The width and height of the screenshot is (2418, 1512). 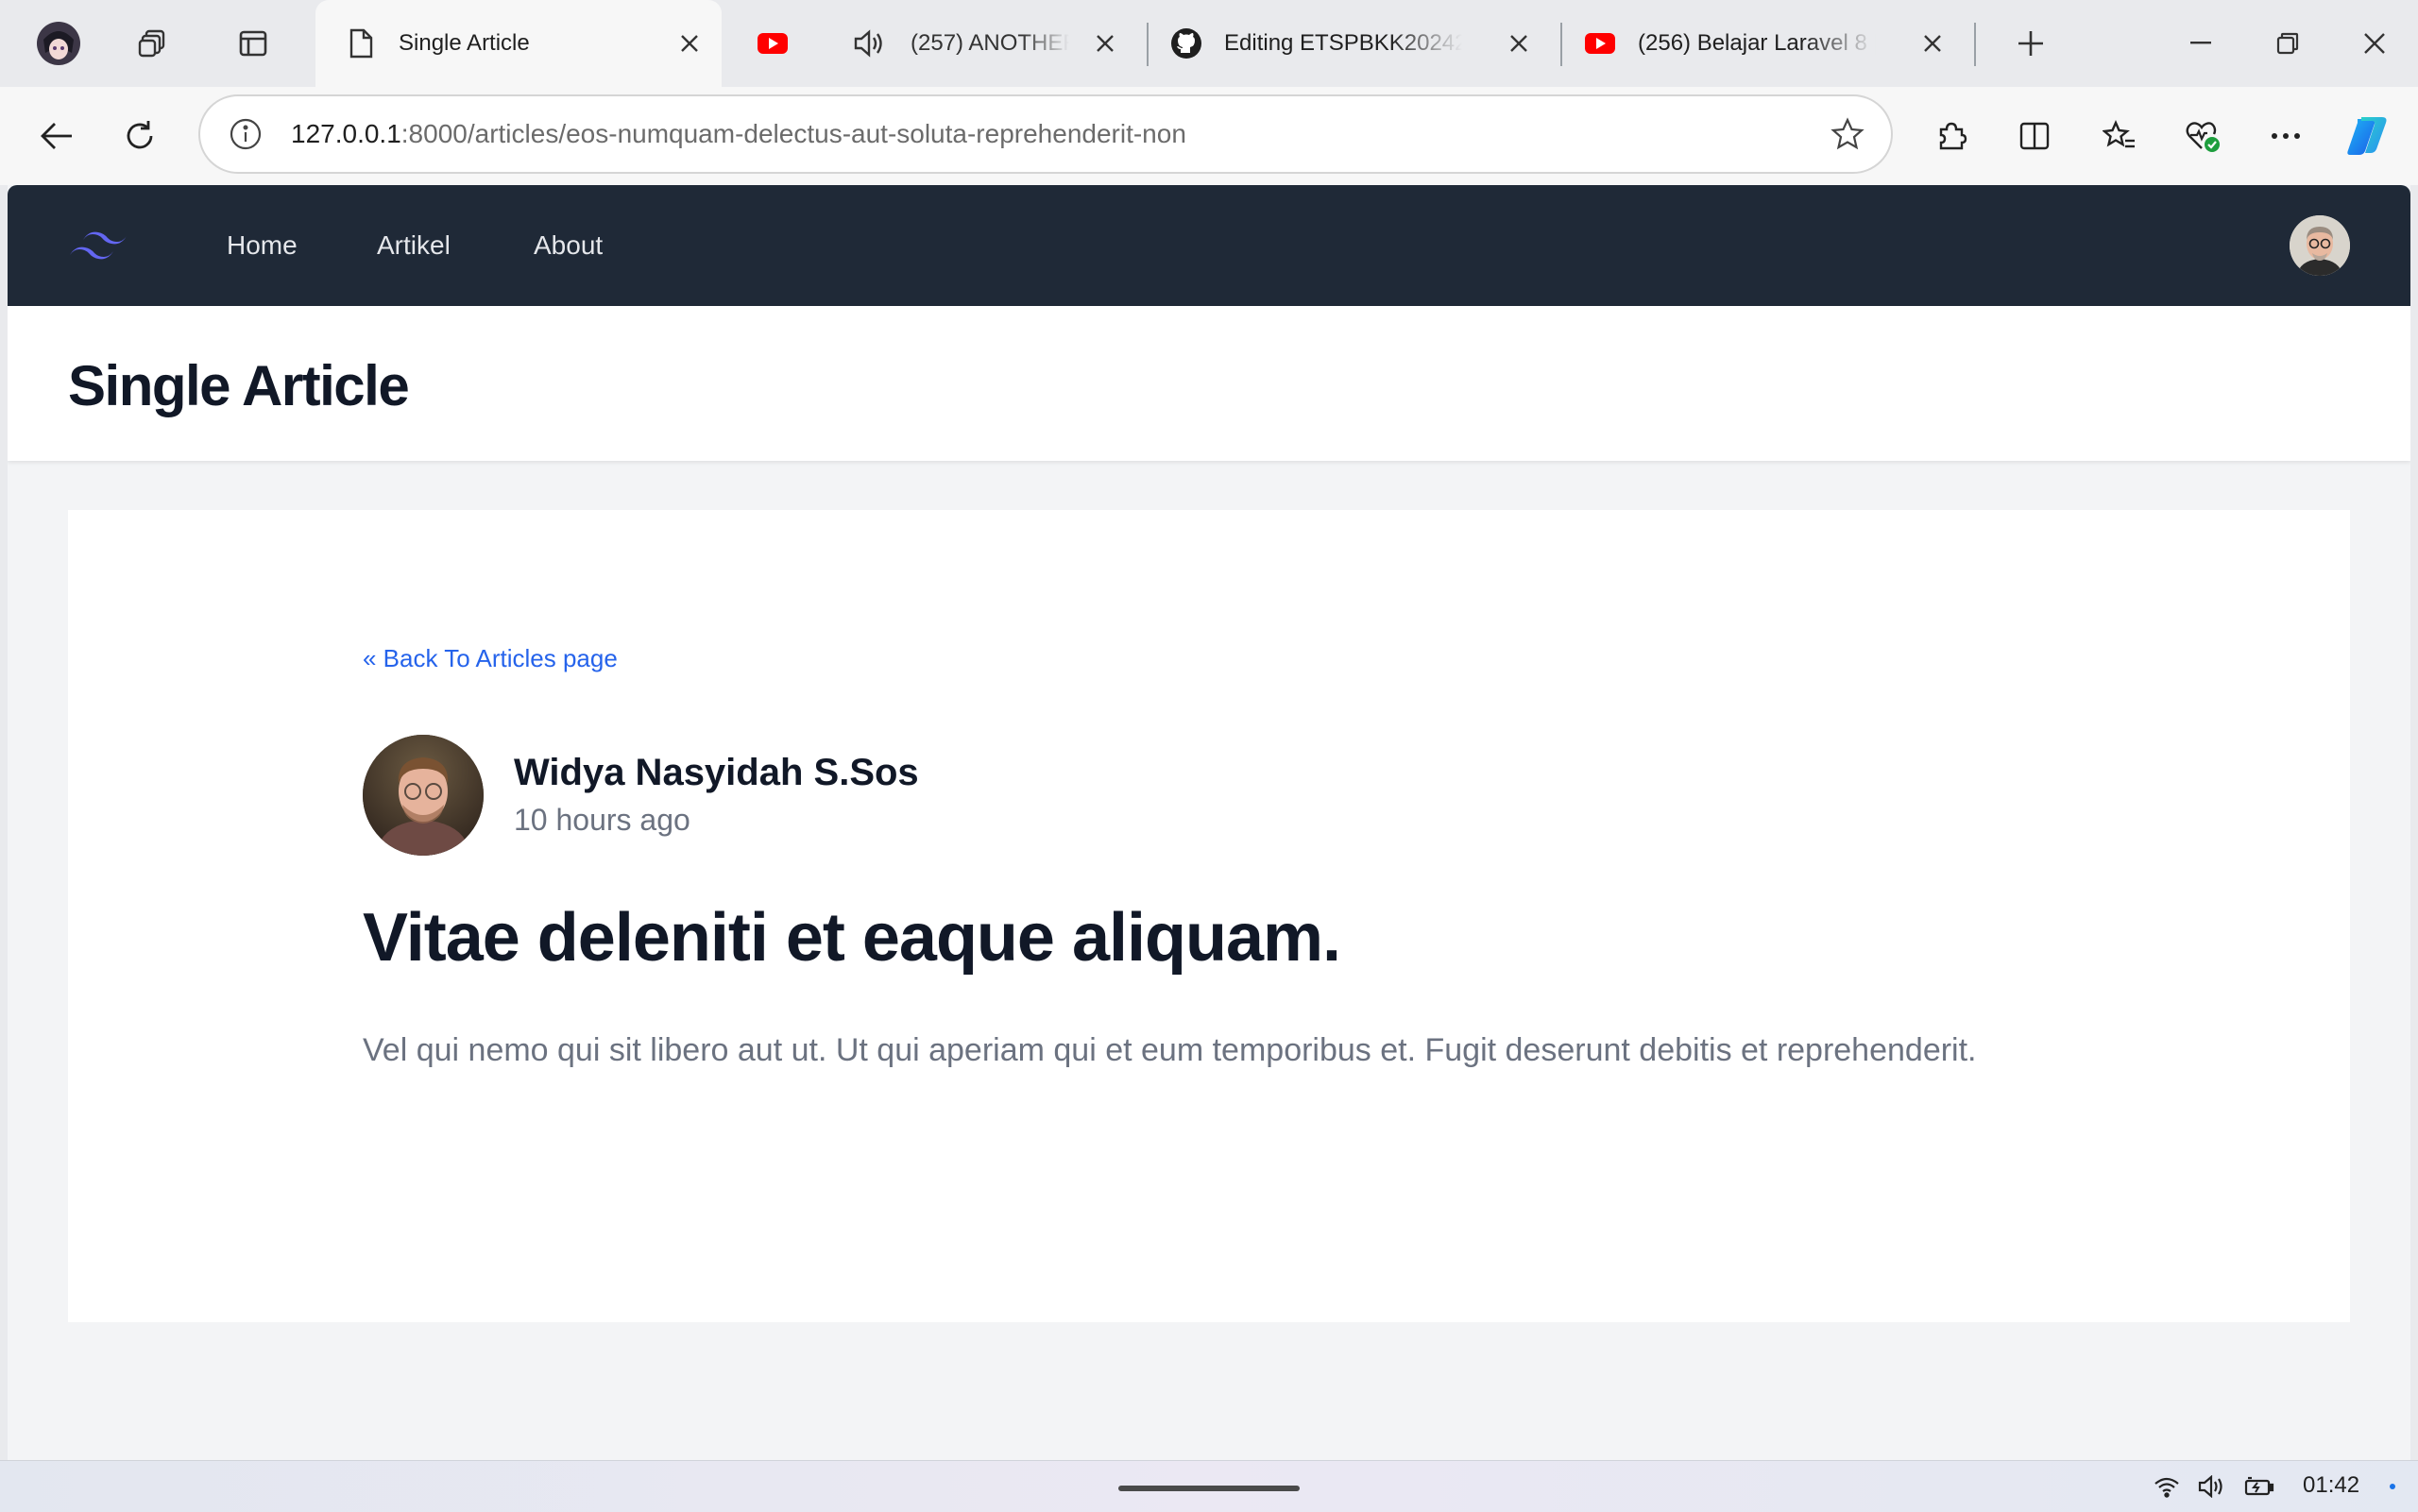 I want to click on author-avatar-image, so click(x=423, y=795).